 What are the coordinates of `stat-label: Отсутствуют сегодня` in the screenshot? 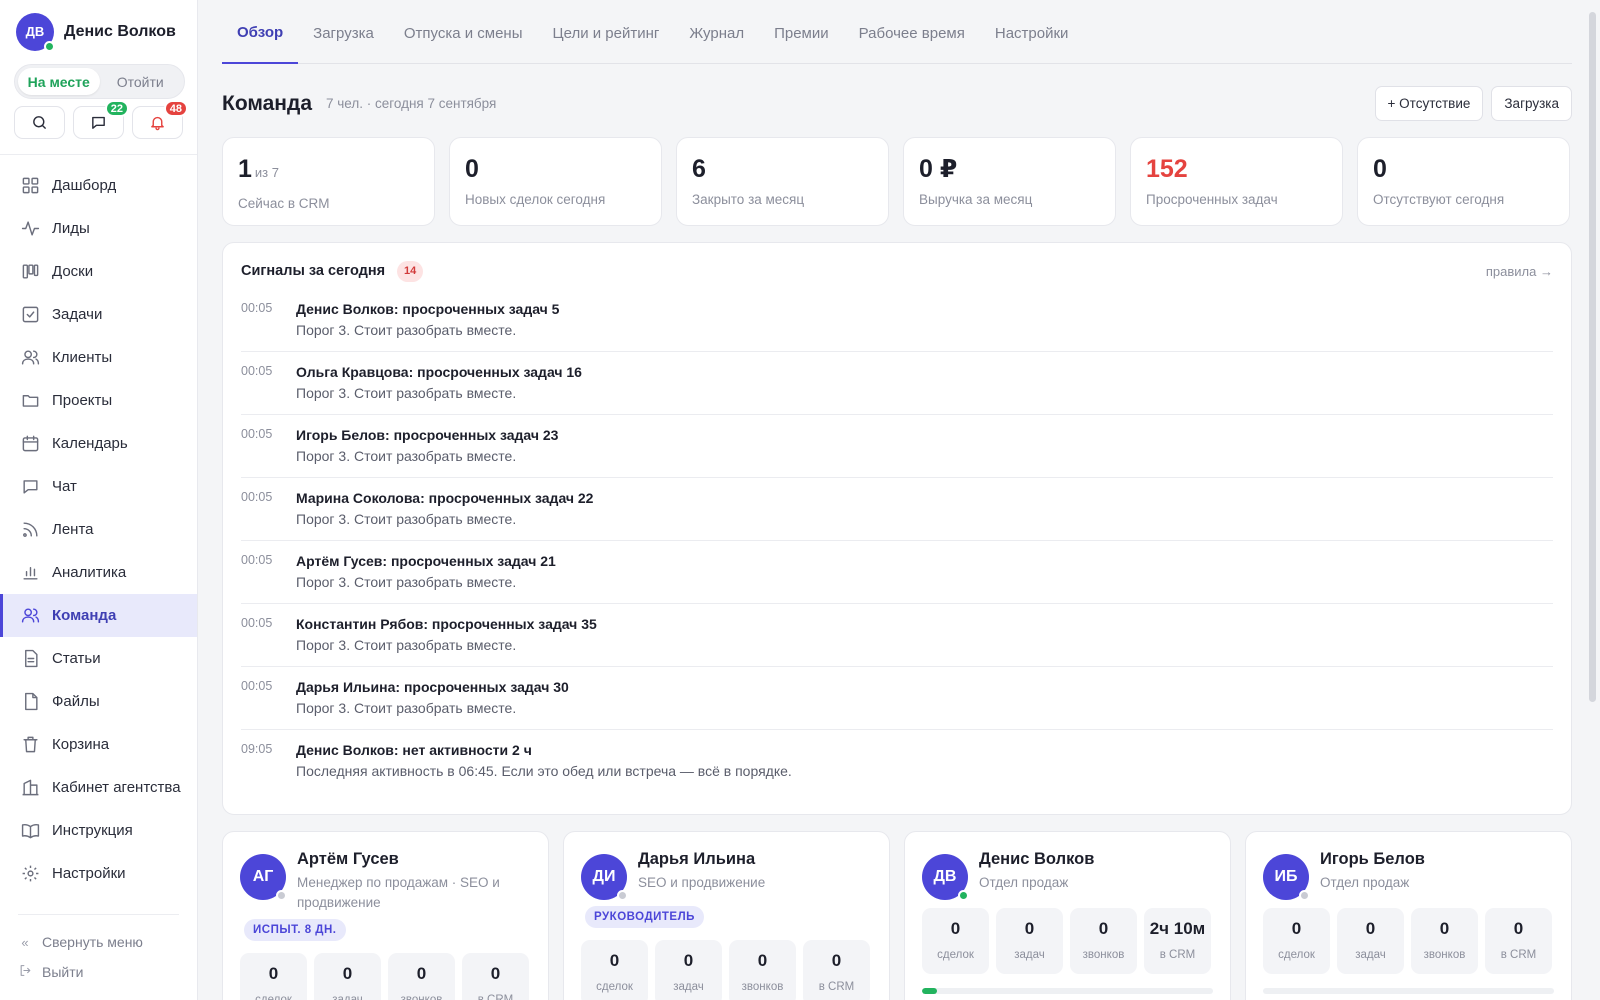 It's located at (1439, 199).